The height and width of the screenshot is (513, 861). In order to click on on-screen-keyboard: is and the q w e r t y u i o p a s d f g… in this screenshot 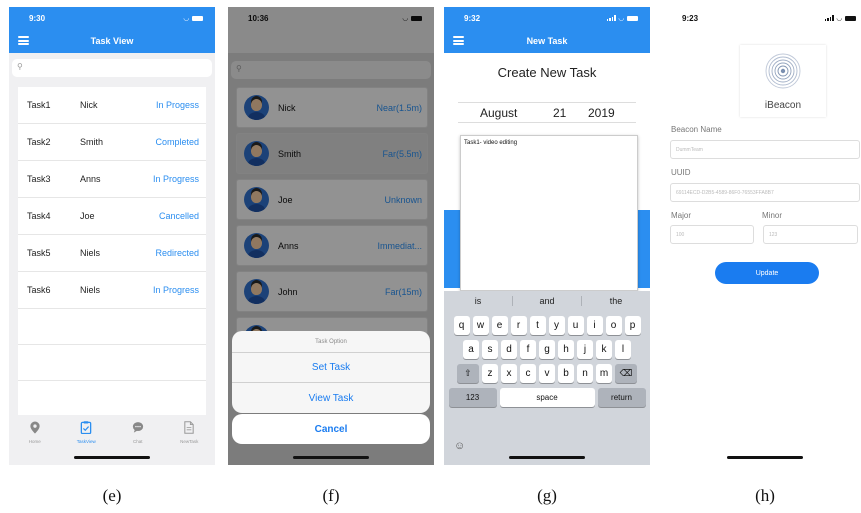, I will do `click(547, 378)`.